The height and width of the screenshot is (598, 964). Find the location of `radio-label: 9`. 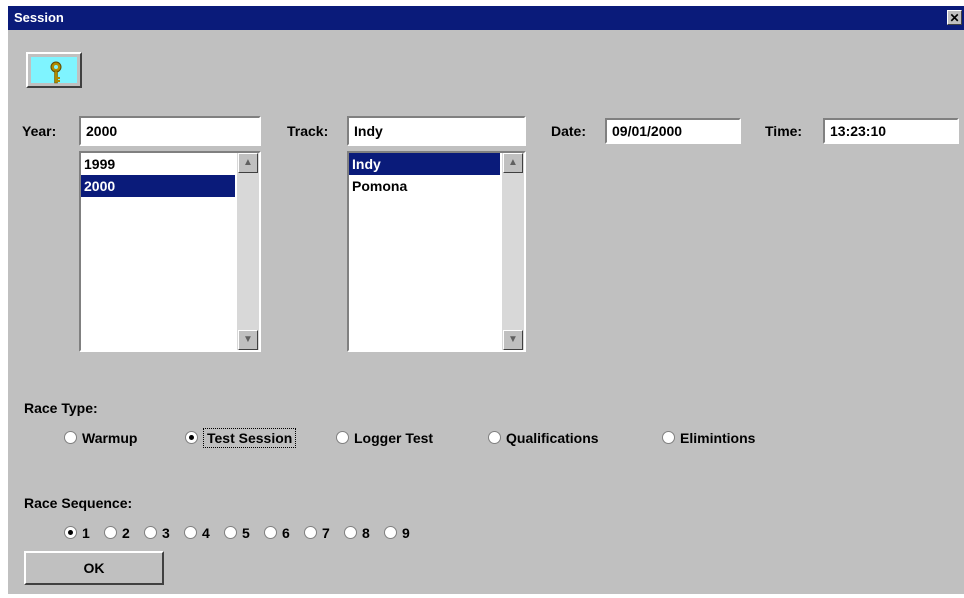

radio-label: 9 is located at coordinates (406, 533).